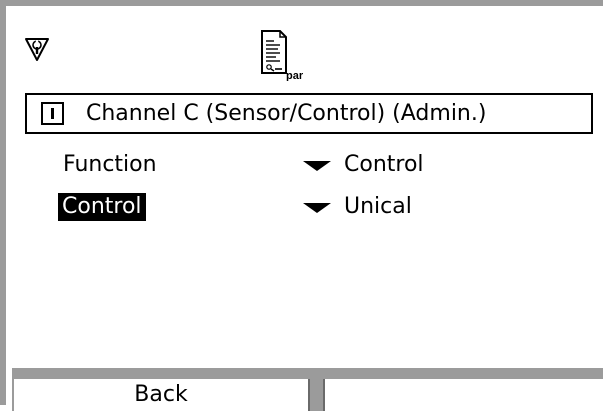 This screenshot has height=411, width=603. I want to click on wrench-shield-icon, so click(37, 49).